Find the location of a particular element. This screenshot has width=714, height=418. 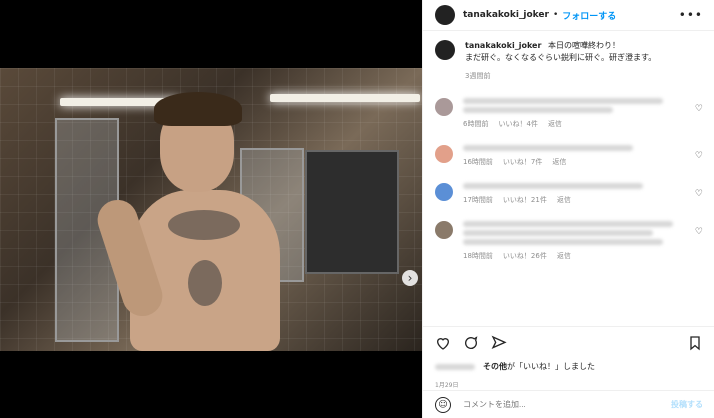

likes-others: その他 is located at coordinates (495, 366).